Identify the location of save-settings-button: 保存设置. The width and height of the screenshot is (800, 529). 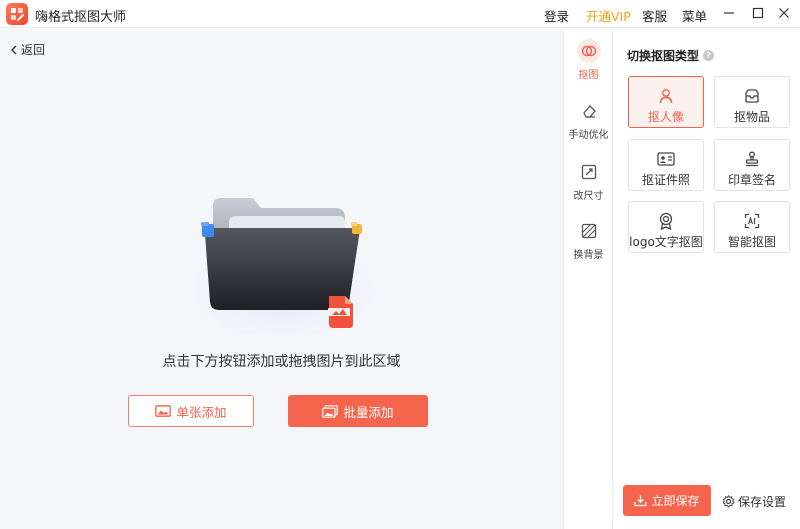
(754, 501).